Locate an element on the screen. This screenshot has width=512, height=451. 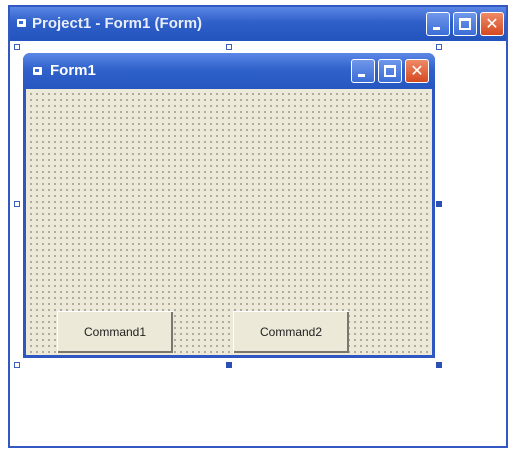
resize-handle-top is located at coordinates (229, 47).